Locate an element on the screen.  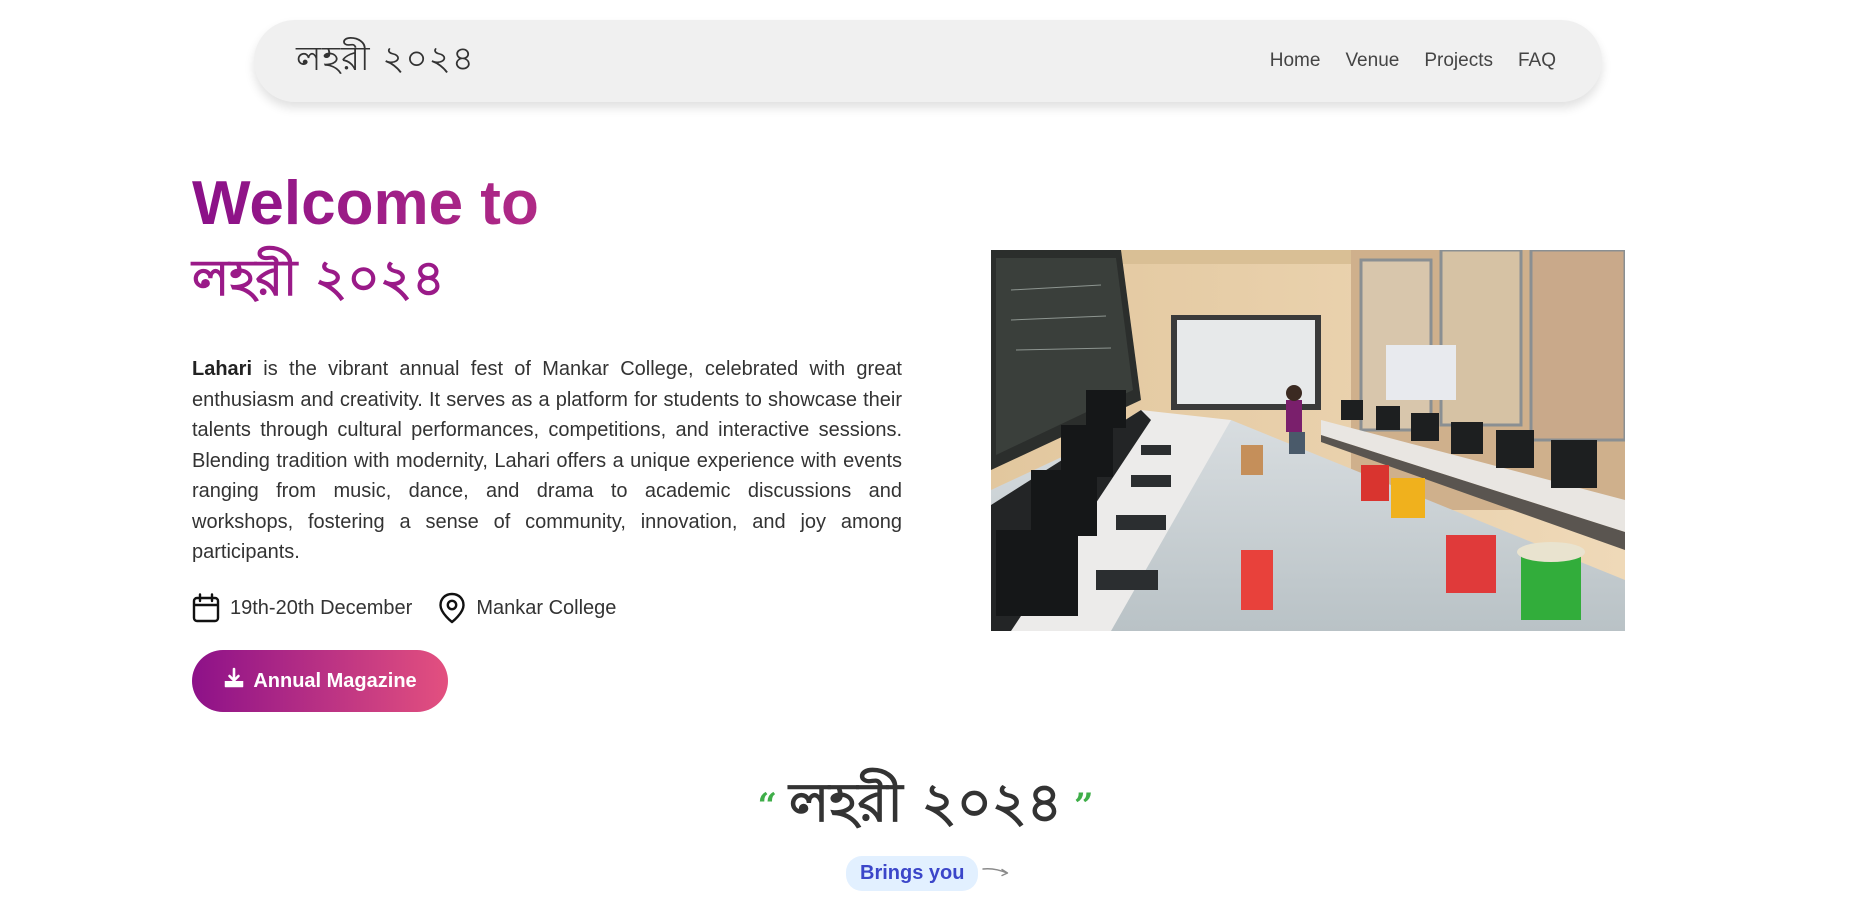
hero-title: Welcome to is located at coordinates (365, 203).